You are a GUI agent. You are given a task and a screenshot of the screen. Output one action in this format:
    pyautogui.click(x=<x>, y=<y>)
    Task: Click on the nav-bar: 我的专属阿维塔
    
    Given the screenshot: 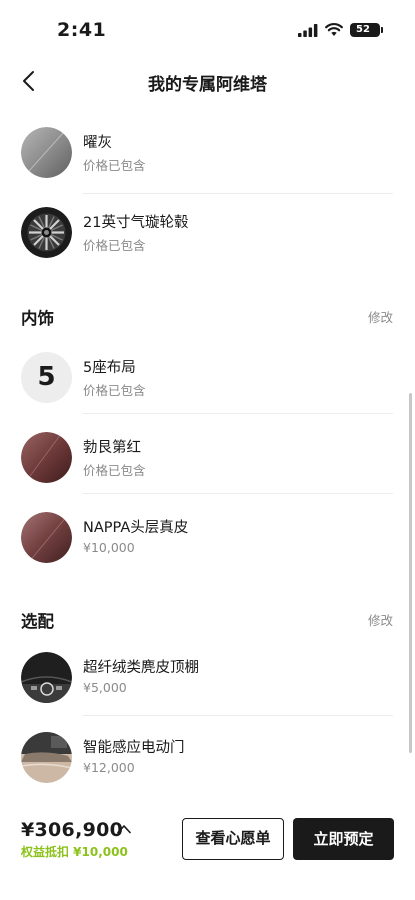 What is the action you would take?
    pyautogui.click(x=207, y=82)
    